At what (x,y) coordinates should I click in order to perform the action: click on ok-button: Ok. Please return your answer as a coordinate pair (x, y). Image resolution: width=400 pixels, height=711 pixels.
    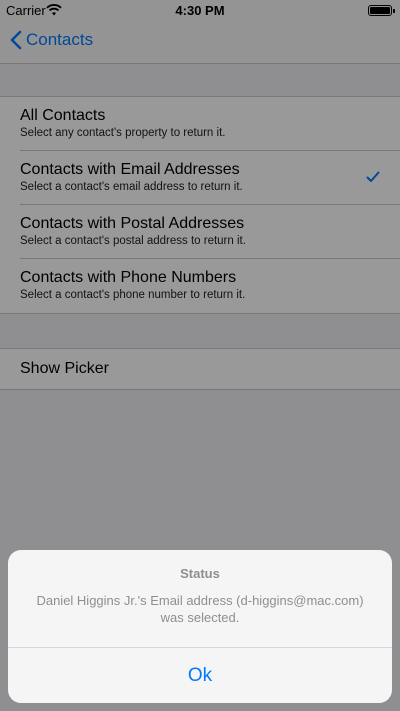
    Looking at the image, I should click on (200, 675).